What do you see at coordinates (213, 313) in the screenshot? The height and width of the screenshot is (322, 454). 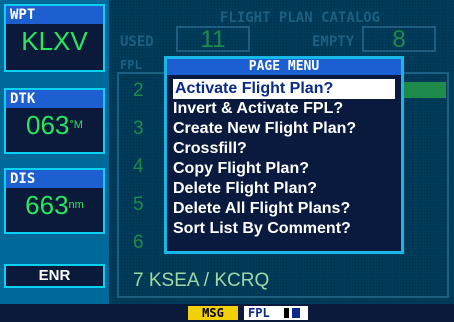 I see `msg-annunciator: MSG` at bounding box center [213, 313].